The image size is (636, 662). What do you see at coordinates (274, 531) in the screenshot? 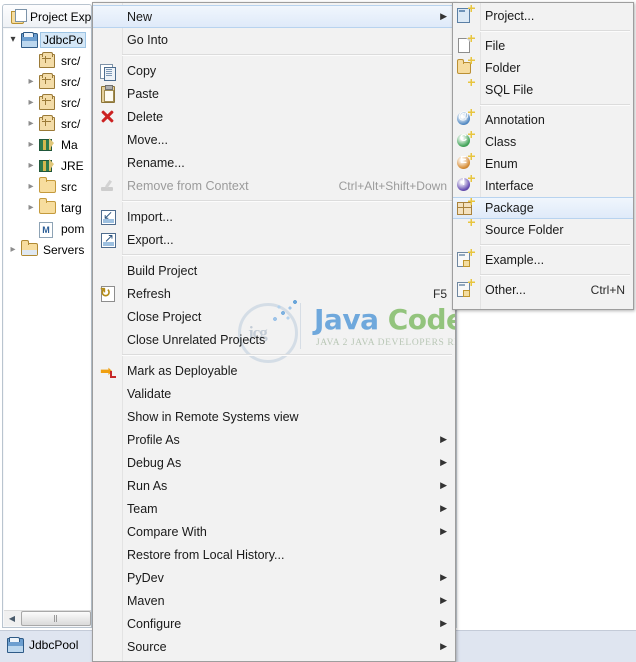
I see `menu-item-compare-with: Compare With ▶` at bounding box center [274, 531].